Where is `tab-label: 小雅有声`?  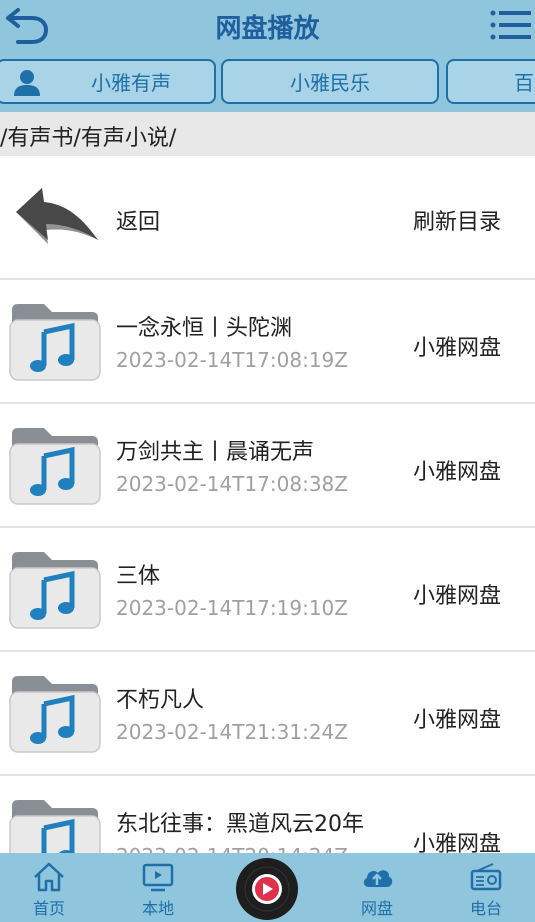 tab-label: 小雅有声 is located at coordinates (131, 83).